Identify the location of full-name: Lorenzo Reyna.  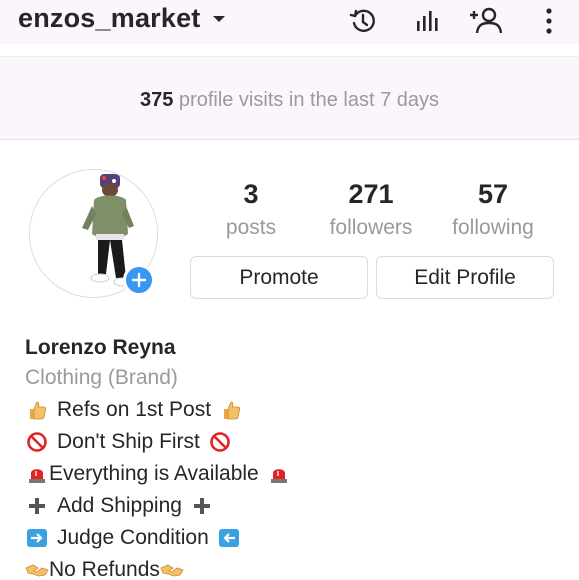
(100, 347).